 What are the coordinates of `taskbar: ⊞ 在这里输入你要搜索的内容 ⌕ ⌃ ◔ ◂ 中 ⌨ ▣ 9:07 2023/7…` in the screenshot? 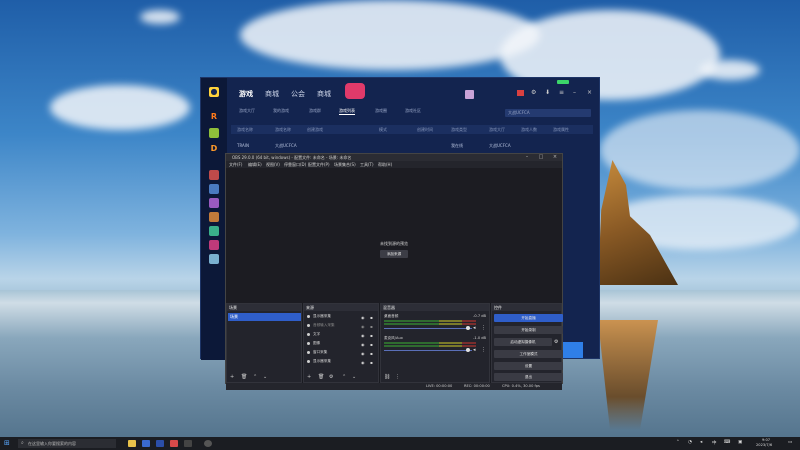 It's located at (400, 443).